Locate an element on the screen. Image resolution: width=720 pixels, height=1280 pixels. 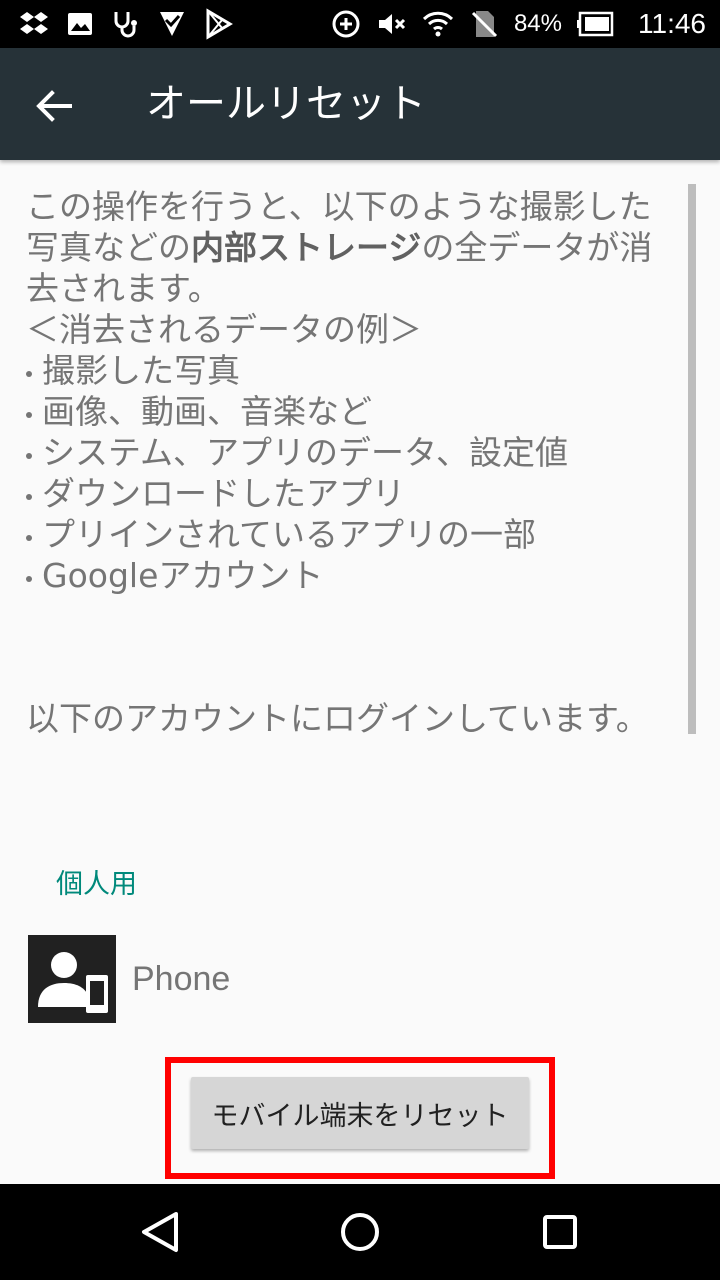
dropbox-icon is located at coordinates (34, 23).